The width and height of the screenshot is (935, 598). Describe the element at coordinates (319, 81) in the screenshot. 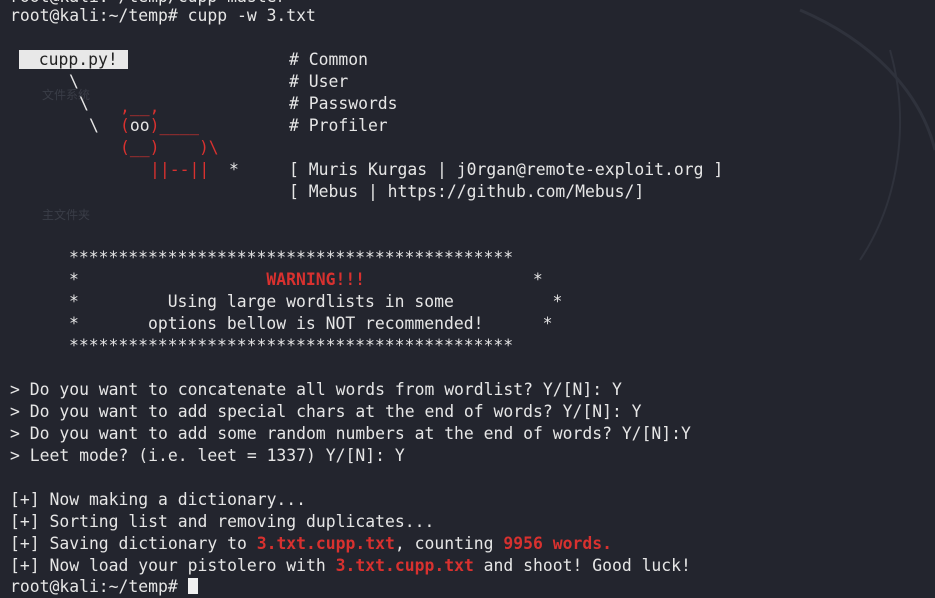

I see `header-user: # User` at that location.